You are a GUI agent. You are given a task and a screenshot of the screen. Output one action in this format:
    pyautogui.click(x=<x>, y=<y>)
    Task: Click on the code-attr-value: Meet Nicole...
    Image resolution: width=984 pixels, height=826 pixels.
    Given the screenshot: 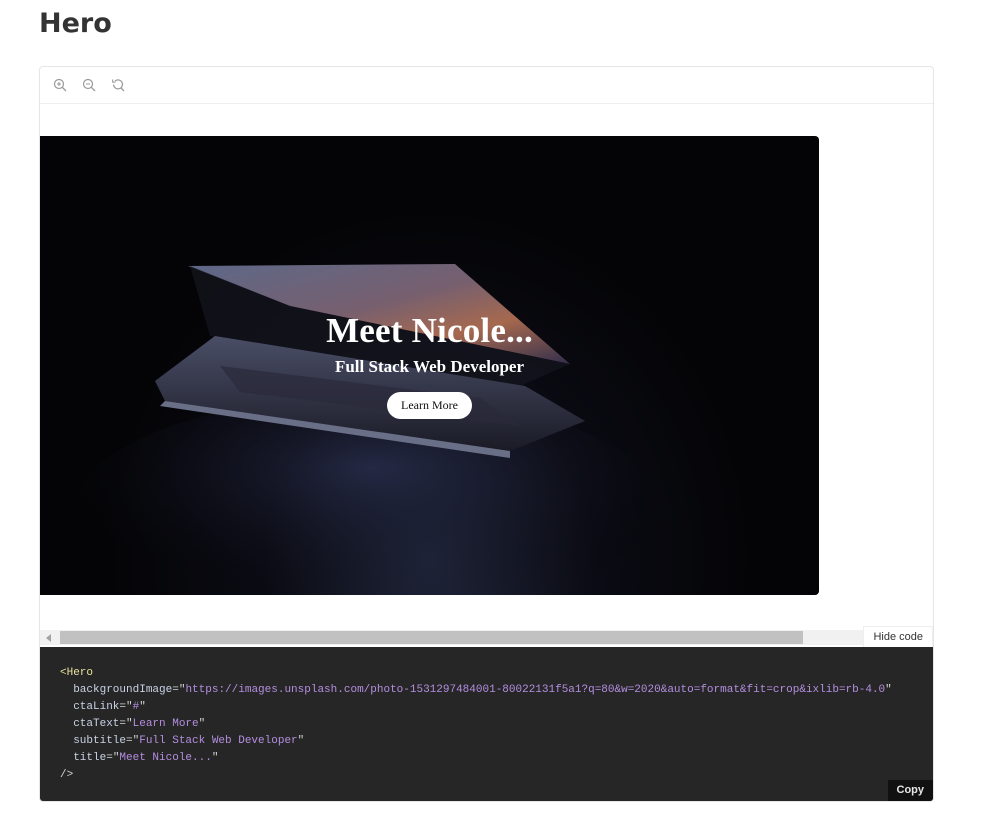 What is the action you would take?
    pyautogui.click(x=165, y=758)
    